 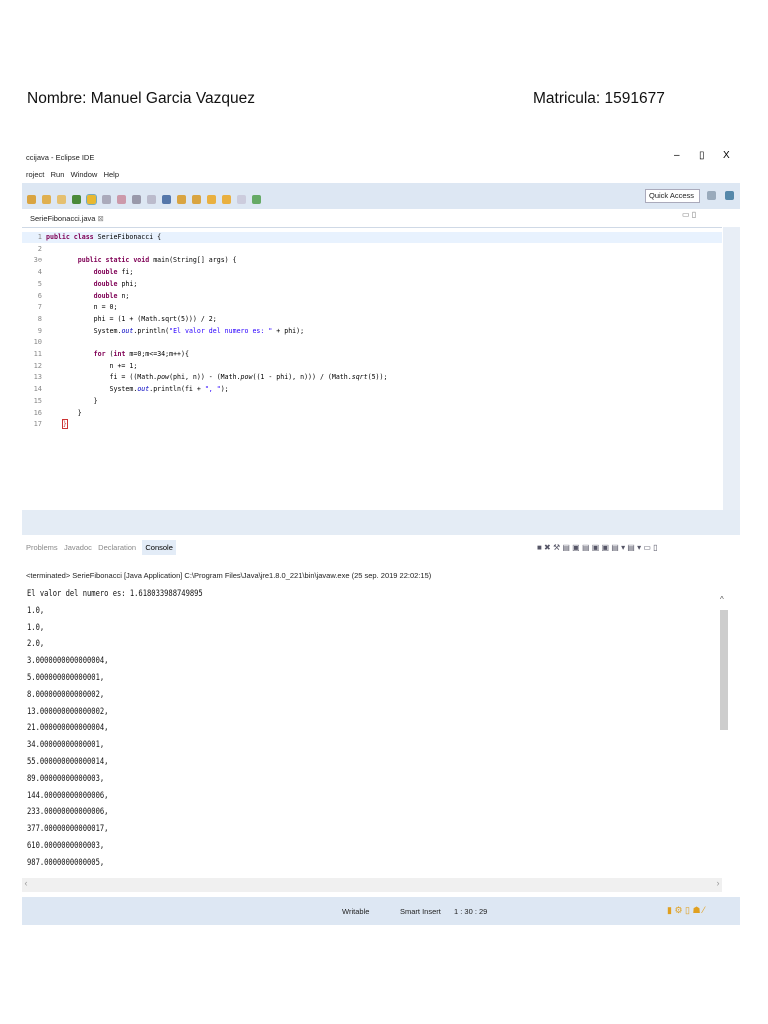 What do you see at coordinates (68, 794) in the screenshot?
I see `console-line: 144.00000000000006,` at bounding box center [68, 794].